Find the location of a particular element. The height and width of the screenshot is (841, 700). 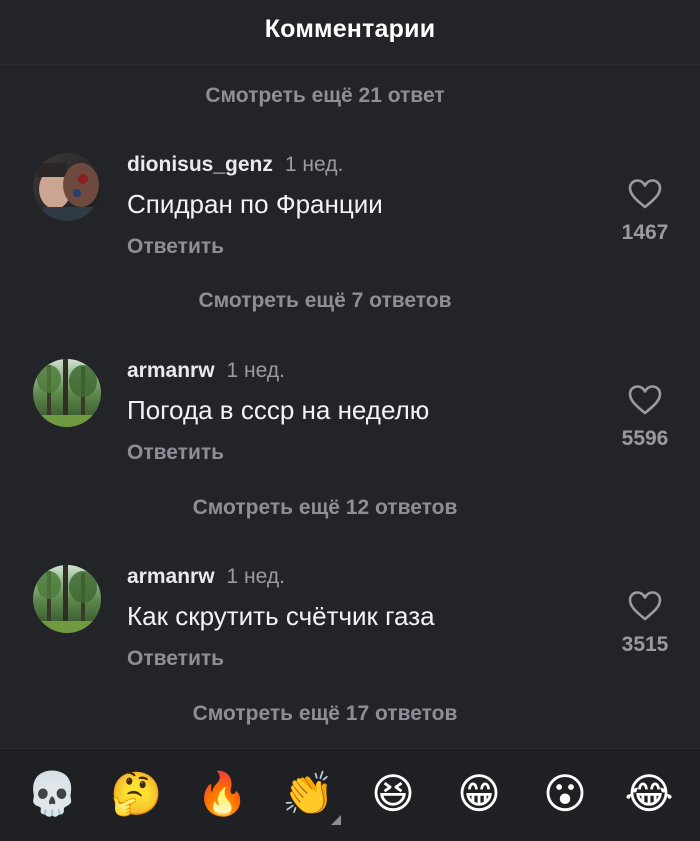

emoji-bar: 💀 🤔 🔥 👏 😆 😁 😮 😂 is located at coordinates (350, 794).